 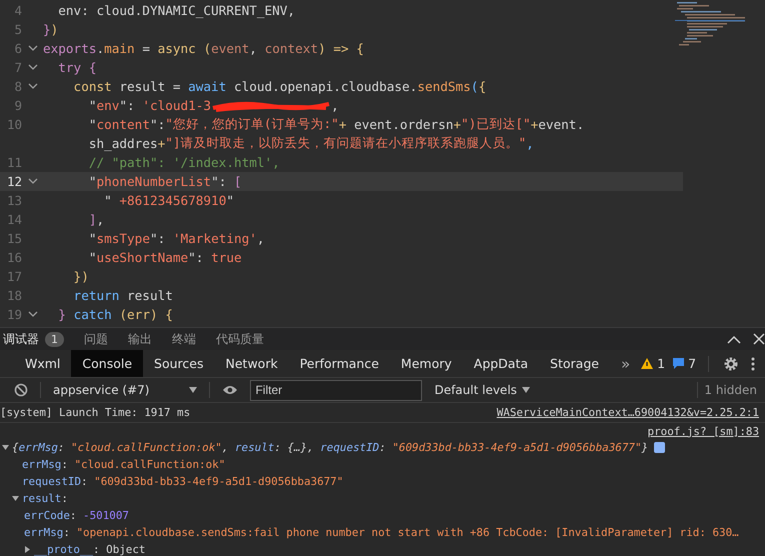 What do you see at coordinates (482, 390) in the screenshot?
I see `levels-dropdown: Default levels` at bounding box center [482, 390].